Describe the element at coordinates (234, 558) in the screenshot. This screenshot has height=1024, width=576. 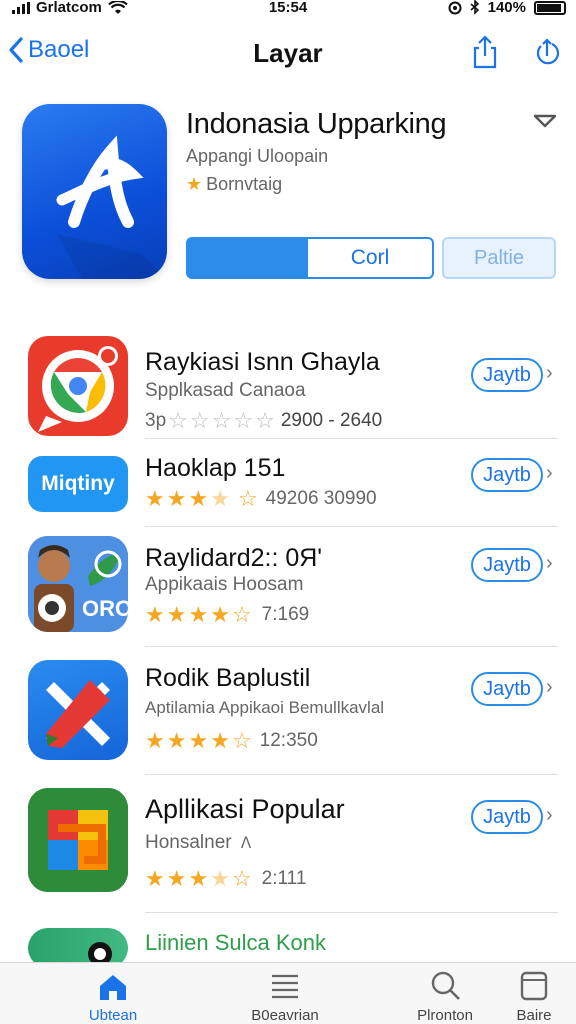
I see `app-name: Raylidard2:: 0Я'` at that location.